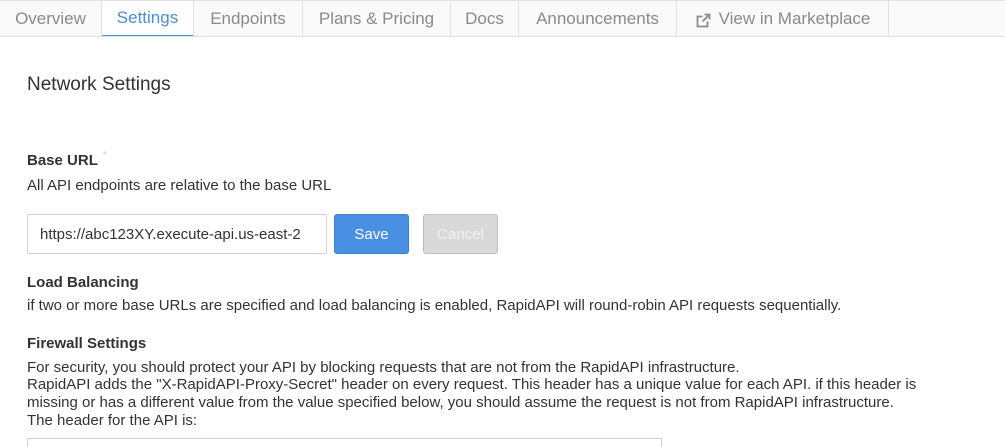 The height and width of the screenshot is (447, 1005). Describe the element at coordinates (460, 234) in the screenshot. I see `cancel-button: Cancel` at that location.